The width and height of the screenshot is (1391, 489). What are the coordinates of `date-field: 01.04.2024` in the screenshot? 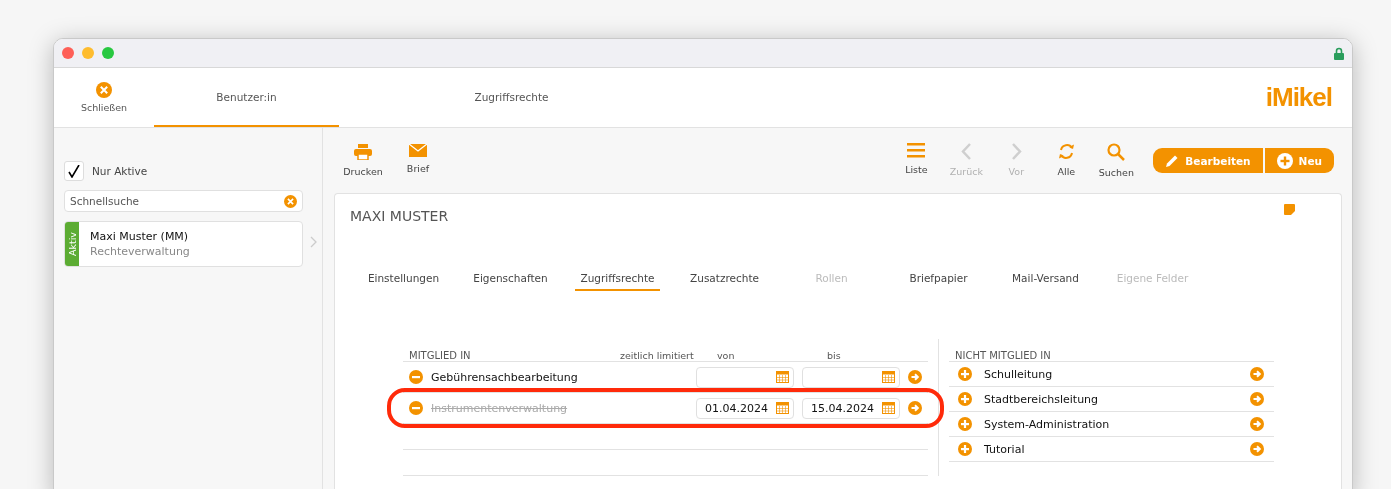 It's located at (745, 408).